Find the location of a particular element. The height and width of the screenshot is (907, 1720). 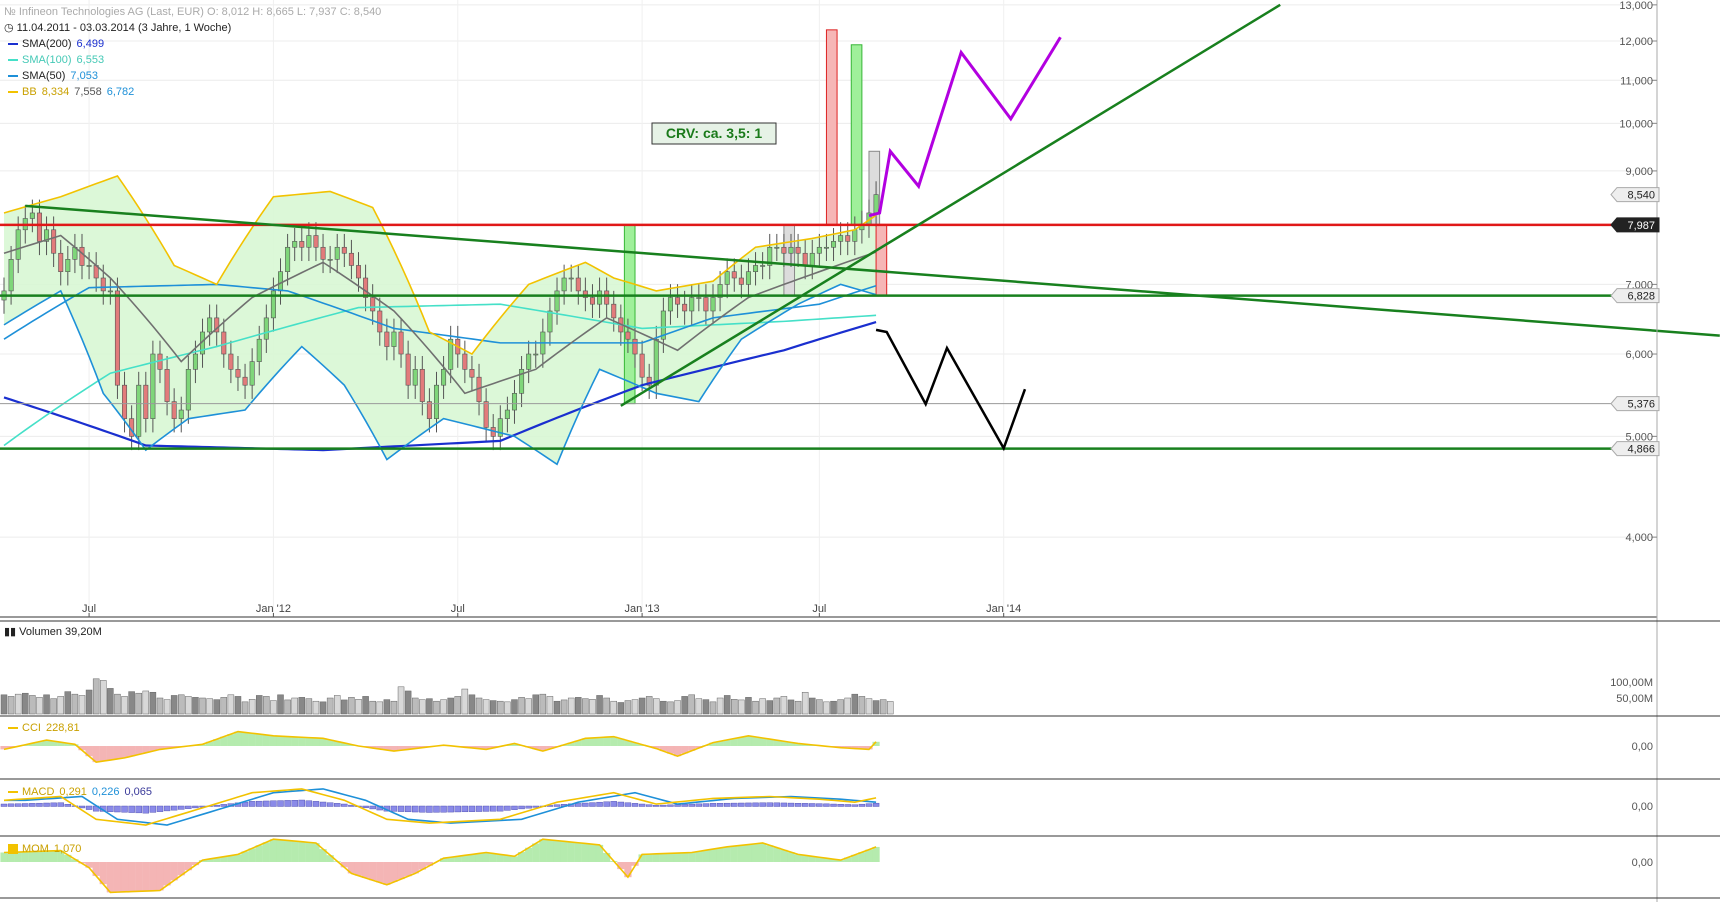

mom-title: MOM is located at coordinates (35, 849).